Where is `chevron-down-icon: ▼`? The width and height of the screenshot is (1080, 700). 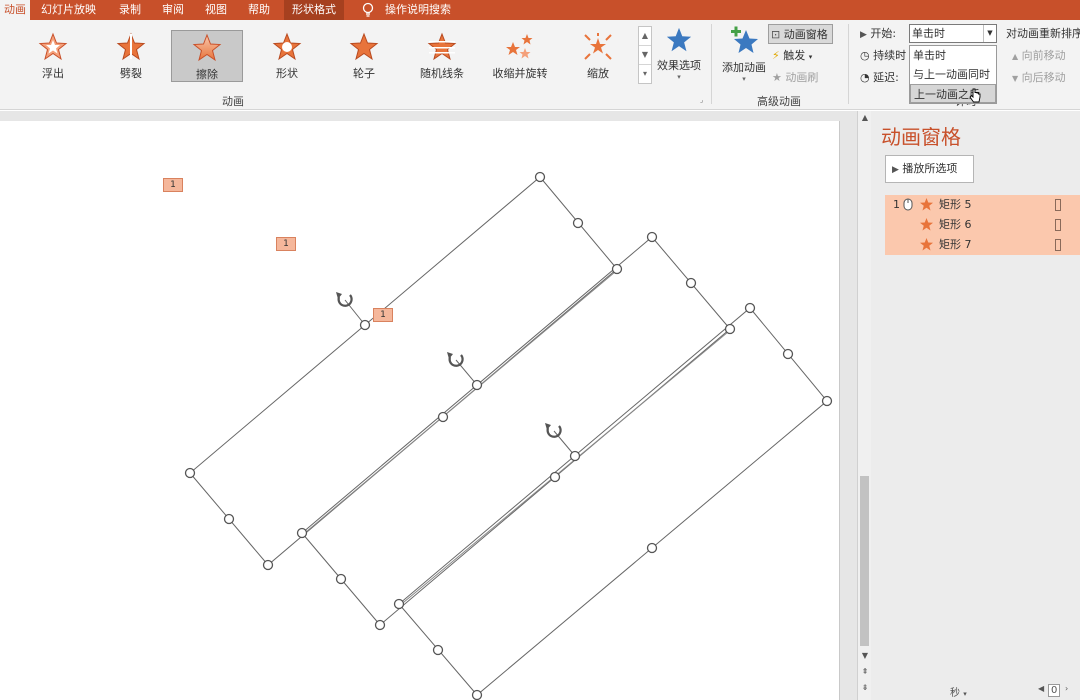 chevron-down-icon: ▼ is located at coordinates (989, 33).